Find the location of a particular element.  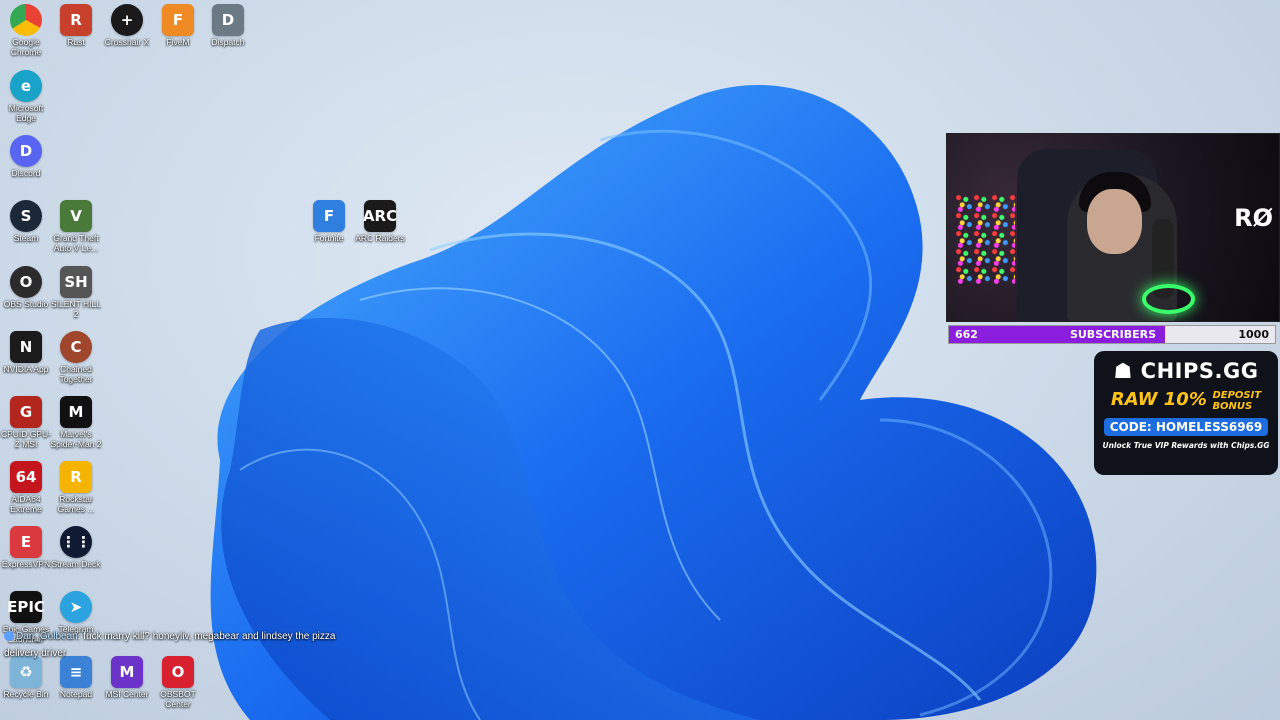

desktop-icon-chrome: Google Chrome is located at coordinates (26, 30).